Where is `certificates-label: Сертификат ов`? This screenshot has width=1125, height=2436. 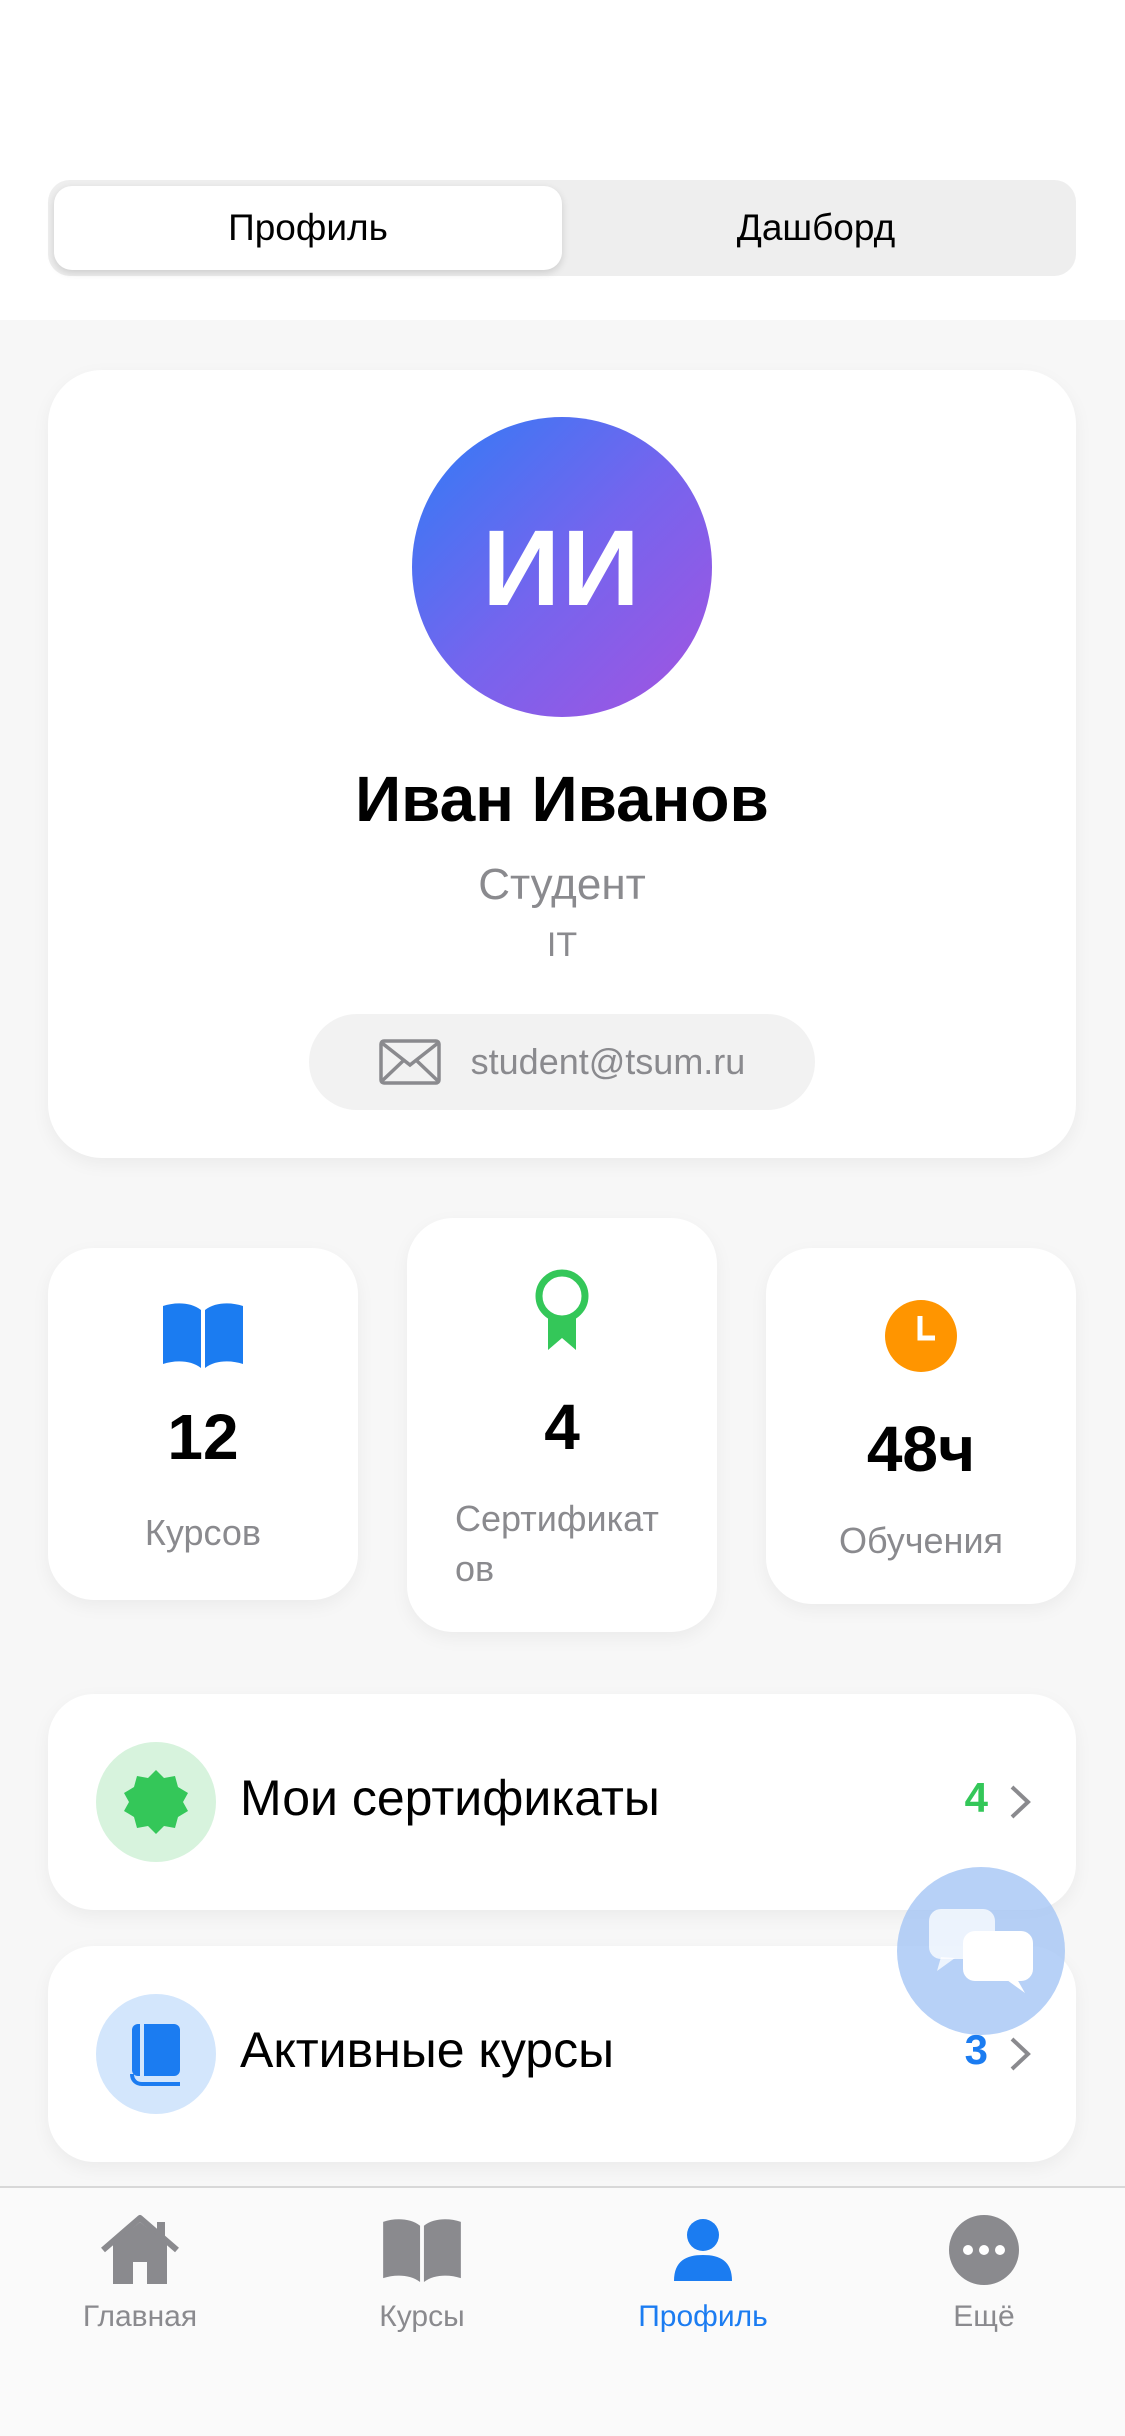
certificates-label: Сертификат ов is located at coordinates (557, 1544).